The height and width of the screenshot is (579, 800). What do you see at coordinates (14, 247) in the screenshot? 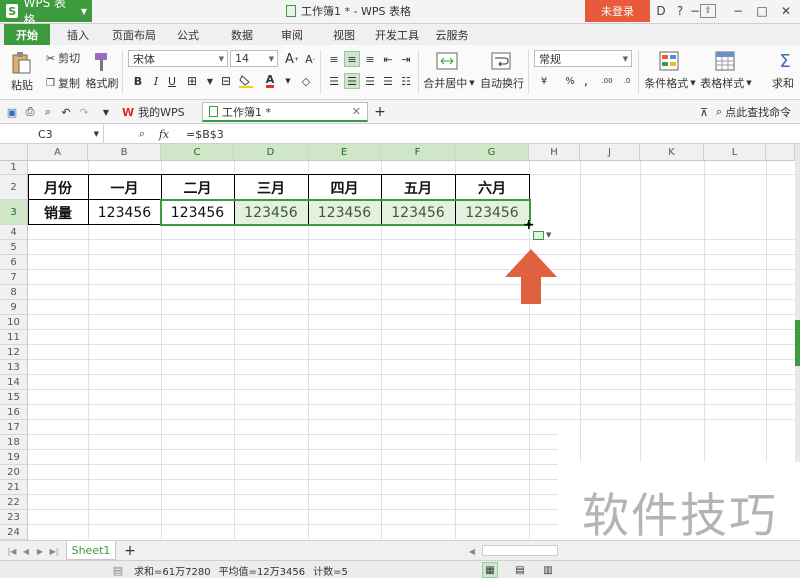
I see `row-header: 5` at bounding box center [14, 247].